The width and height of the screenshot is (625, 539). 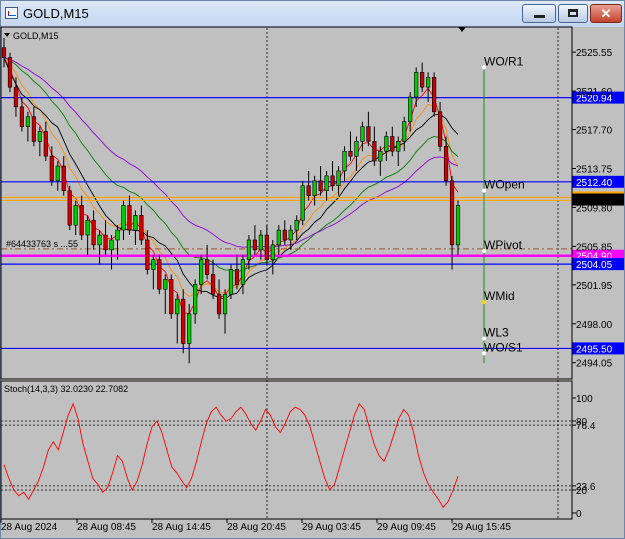 What do you see at coordinates (503, 347) in the screenshot?
I see `pivot-label: WO/S1` at bounding box center [503, 347].